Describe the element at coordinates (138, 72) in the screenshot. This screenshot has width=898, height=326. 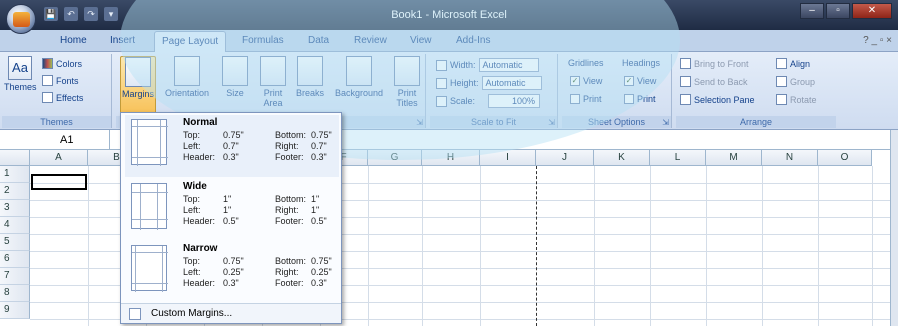
I see `margins-icon` at that location.